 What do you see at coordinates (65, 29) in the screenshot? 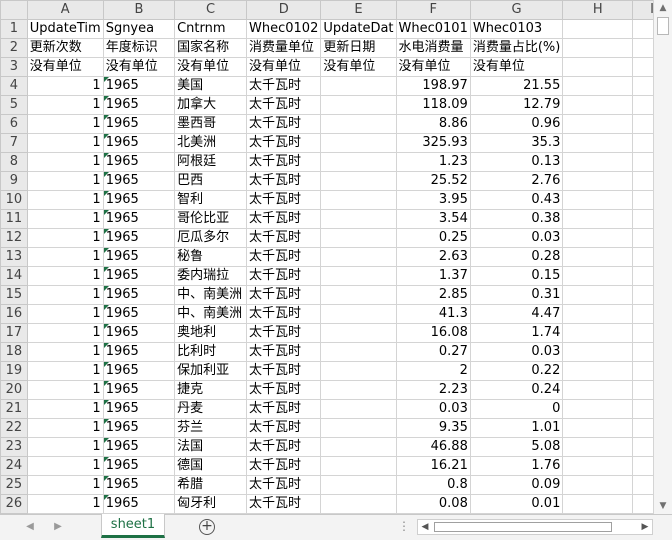
I see `cell-a: UpdateTim` at bounding box center [65, 29].